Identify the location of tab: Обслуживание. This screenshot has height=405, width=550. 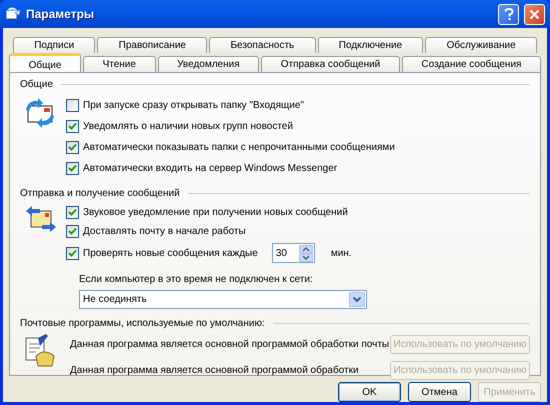
(481, 45).